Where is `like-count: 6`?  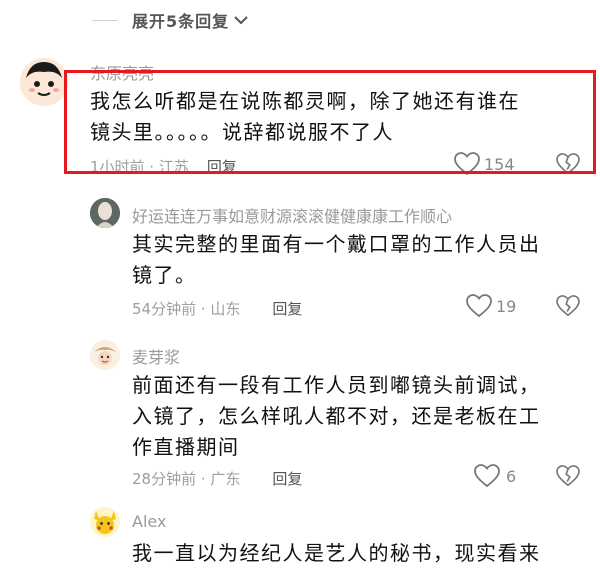
like-count: 6 is located at coordinates (511, 476).